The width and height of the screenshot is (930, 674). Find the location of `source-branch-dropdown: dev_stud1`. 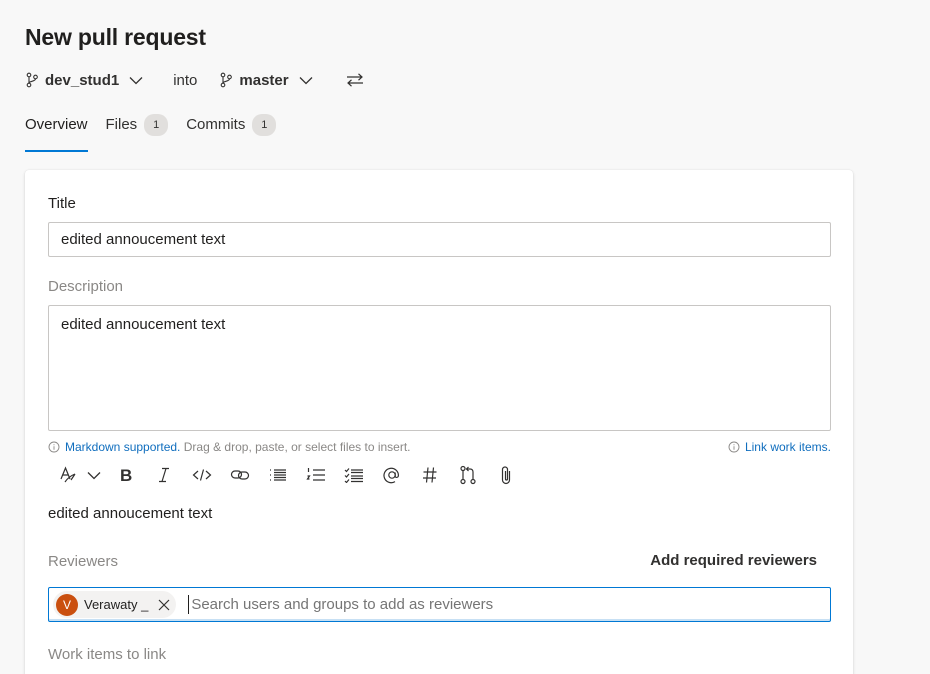

source-branch-dropdown: dev_stud1 is located at coordinates (84, 80).